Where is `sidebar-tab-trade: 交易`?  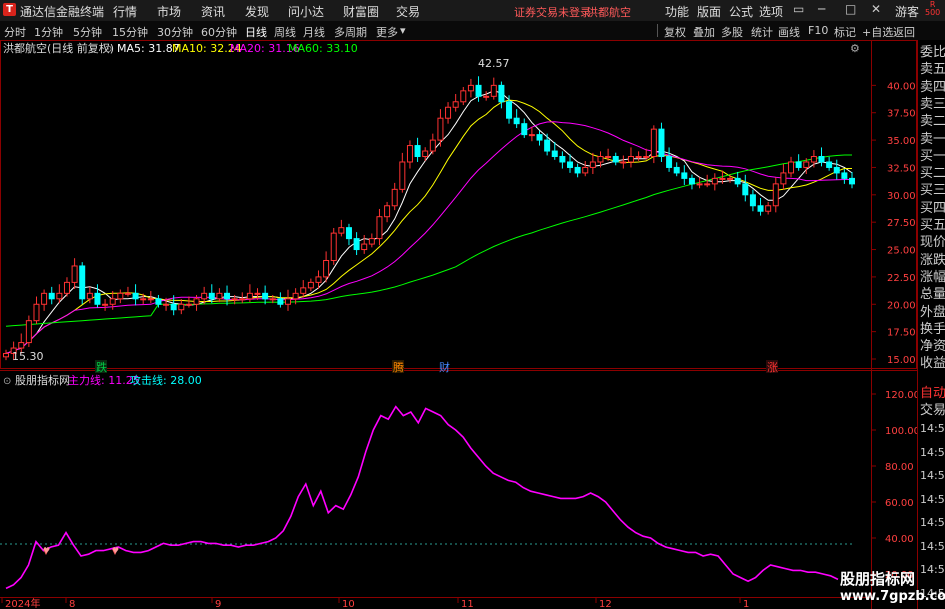
sidebar-tab-trade: 交易 is located at coordinates (932, 411).